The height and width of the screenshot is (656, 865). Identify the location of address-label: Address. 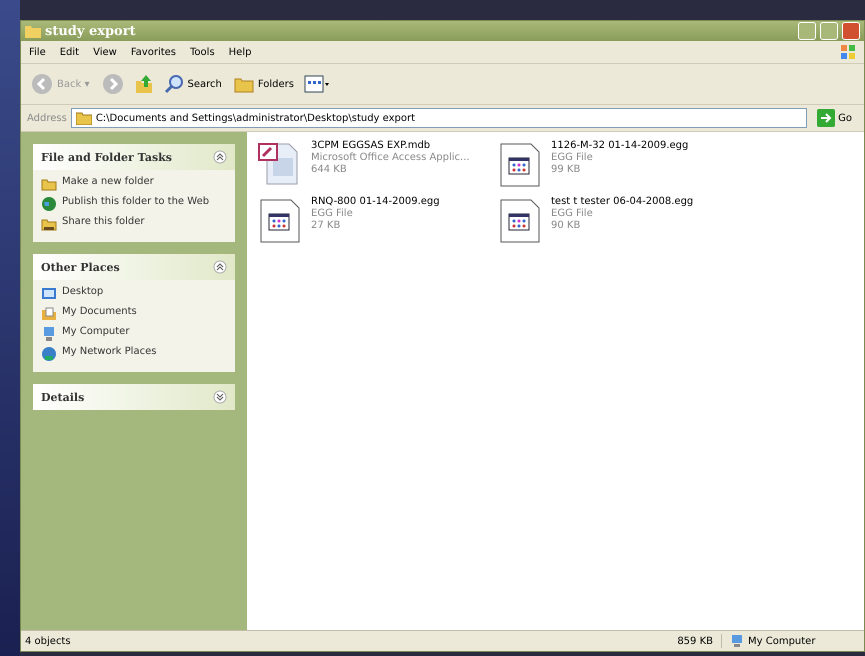
(47, 118).